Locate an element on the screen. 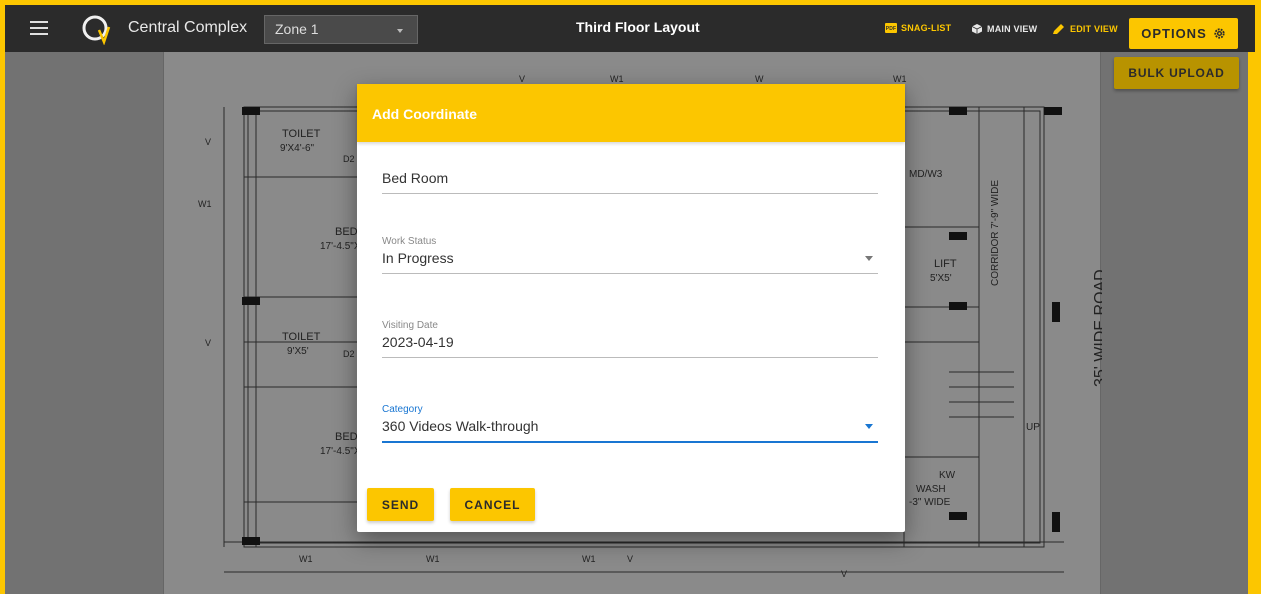 This screenshot has width=1261, height=594. category-value-text: 360 Videos Walk-through is located at coordinates (460, 426).